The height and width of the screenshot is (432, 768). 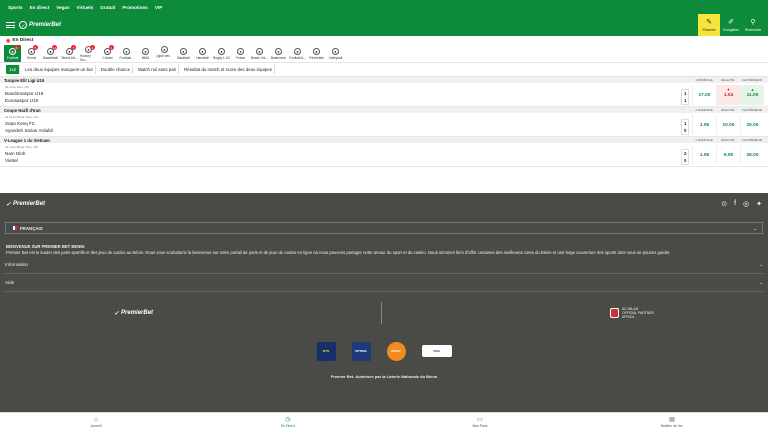 I want to click on search-icon: ⚲, so click(x=753, y=22).